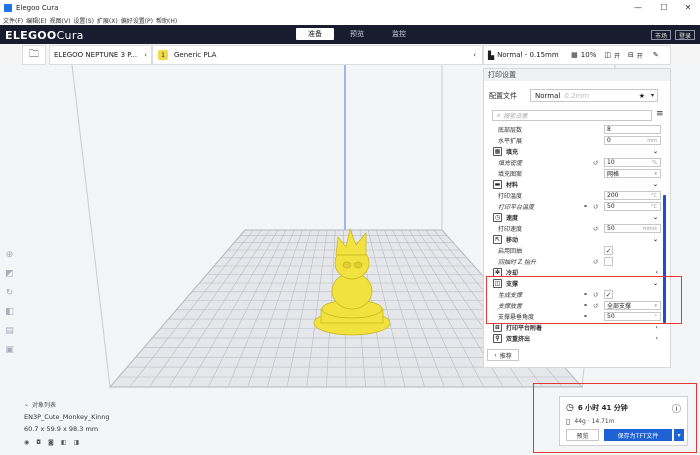  Describe the element at coordinates (594, 95) in the screenshot. I see `profile-dropdown: Normal 0.2mm ★ ▾` at that location.